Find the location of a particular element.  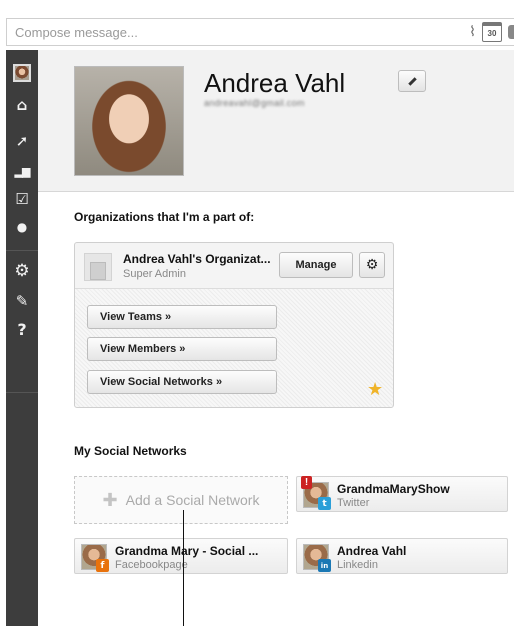

social-network-type: Twitter is located at coordinates (353, 503).